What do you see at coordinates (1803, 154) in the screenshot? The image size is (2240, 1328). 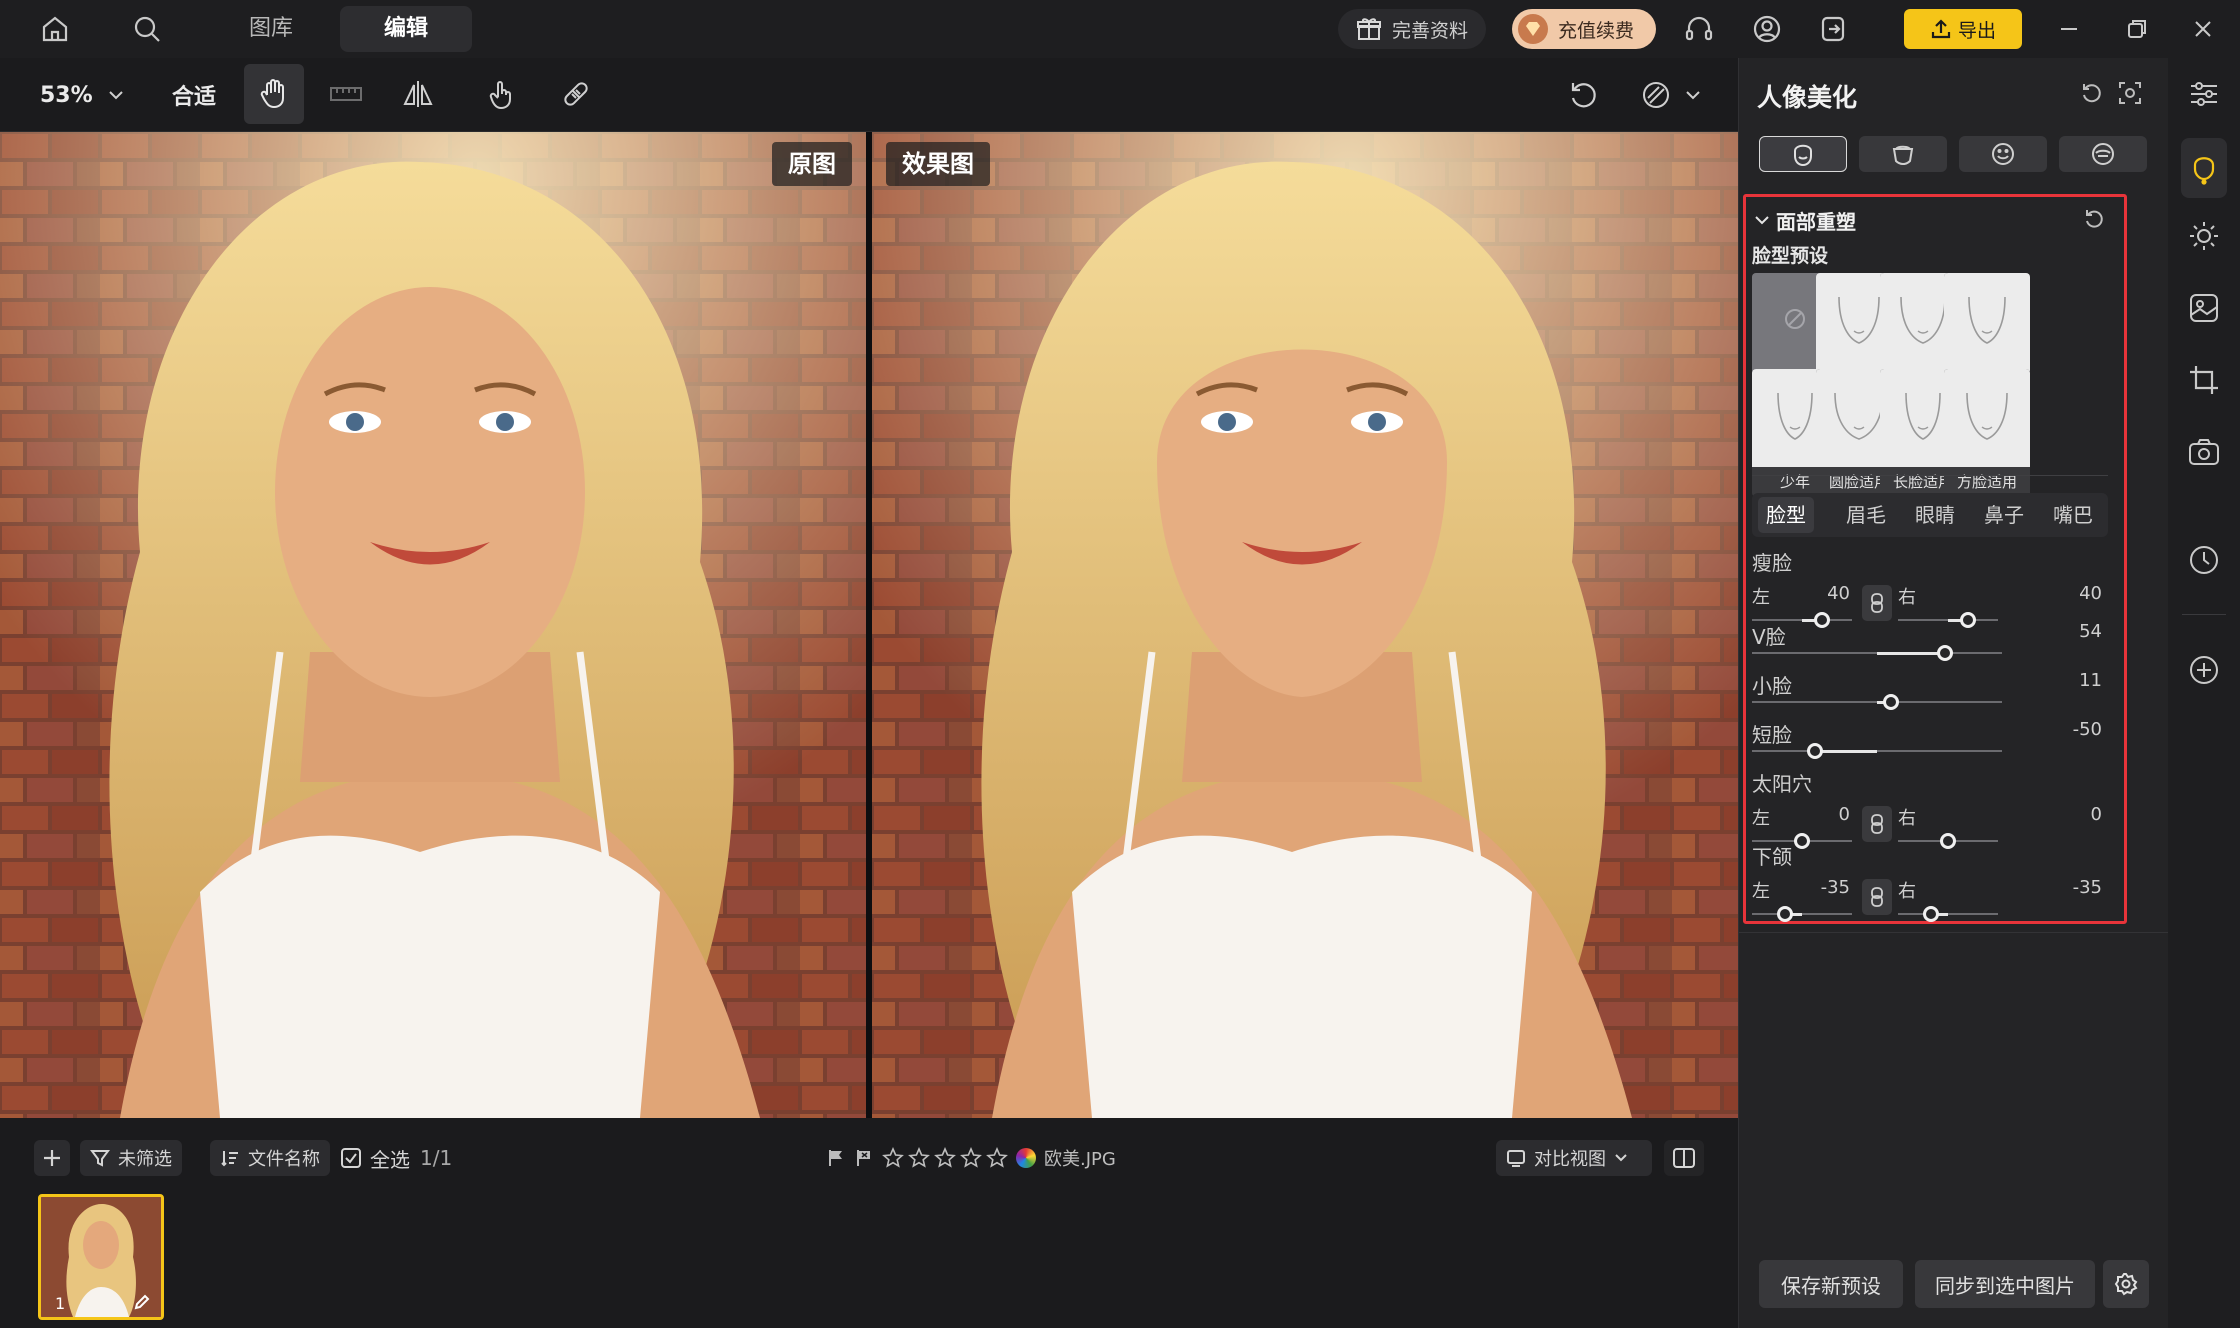 I see `tab-face-reshape` at bounding box center [1803, 154].